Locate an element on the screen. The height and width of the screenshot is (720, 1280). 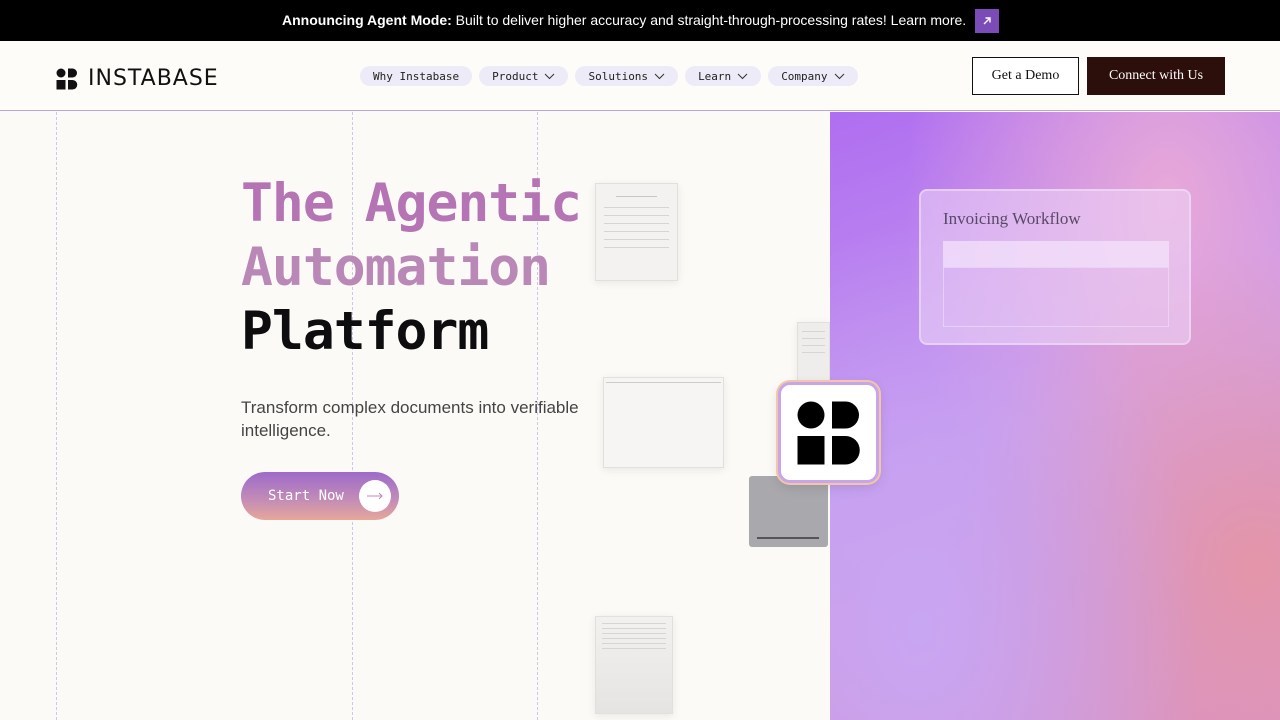
laptop-bar is located at coordinates (788, 538).